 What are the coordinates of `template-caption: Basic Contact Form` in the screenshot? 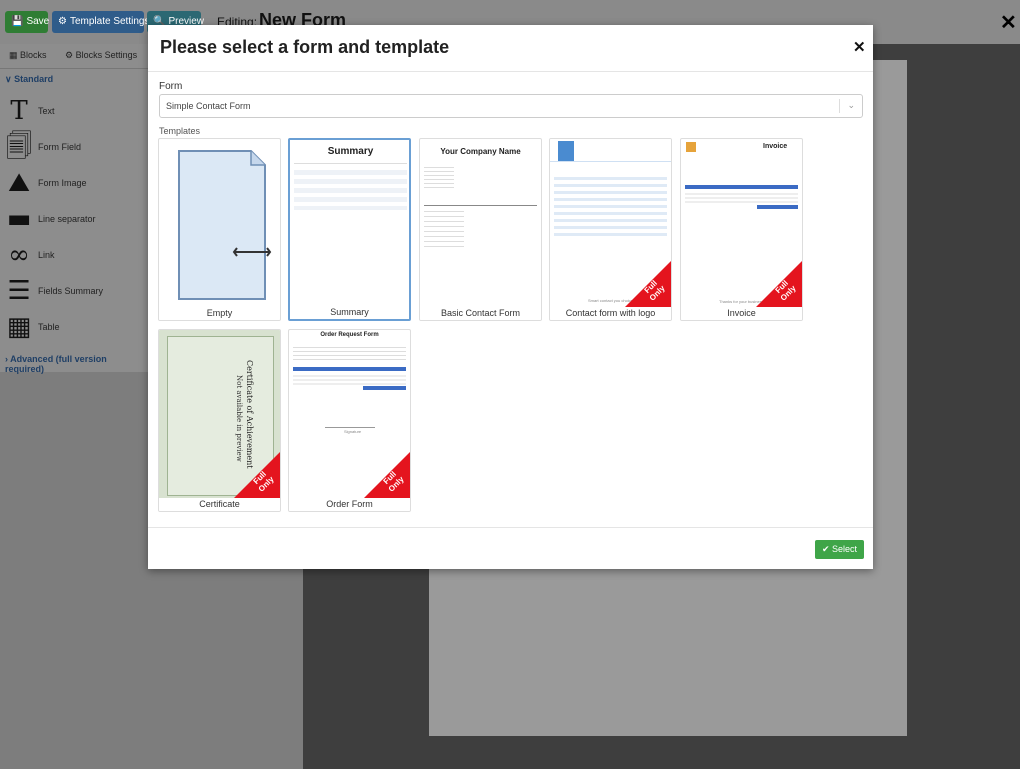 It's located at (480, 313).